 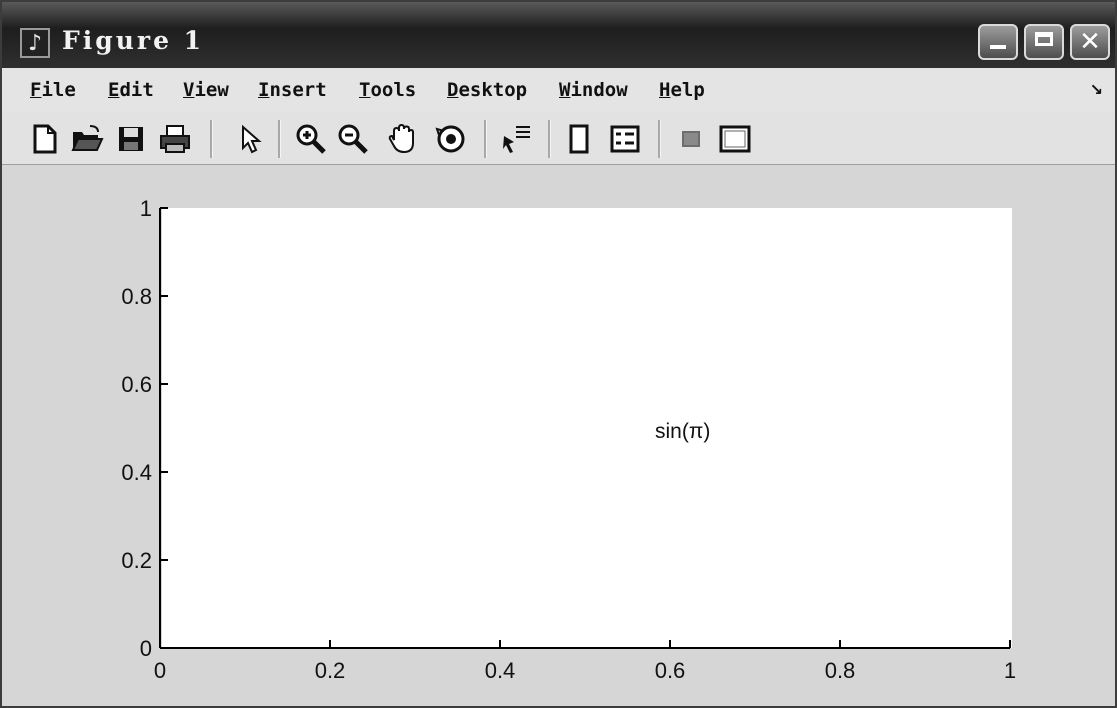 I want to click on plot-text-annotation: sin(π), so click(x=682, y=431).